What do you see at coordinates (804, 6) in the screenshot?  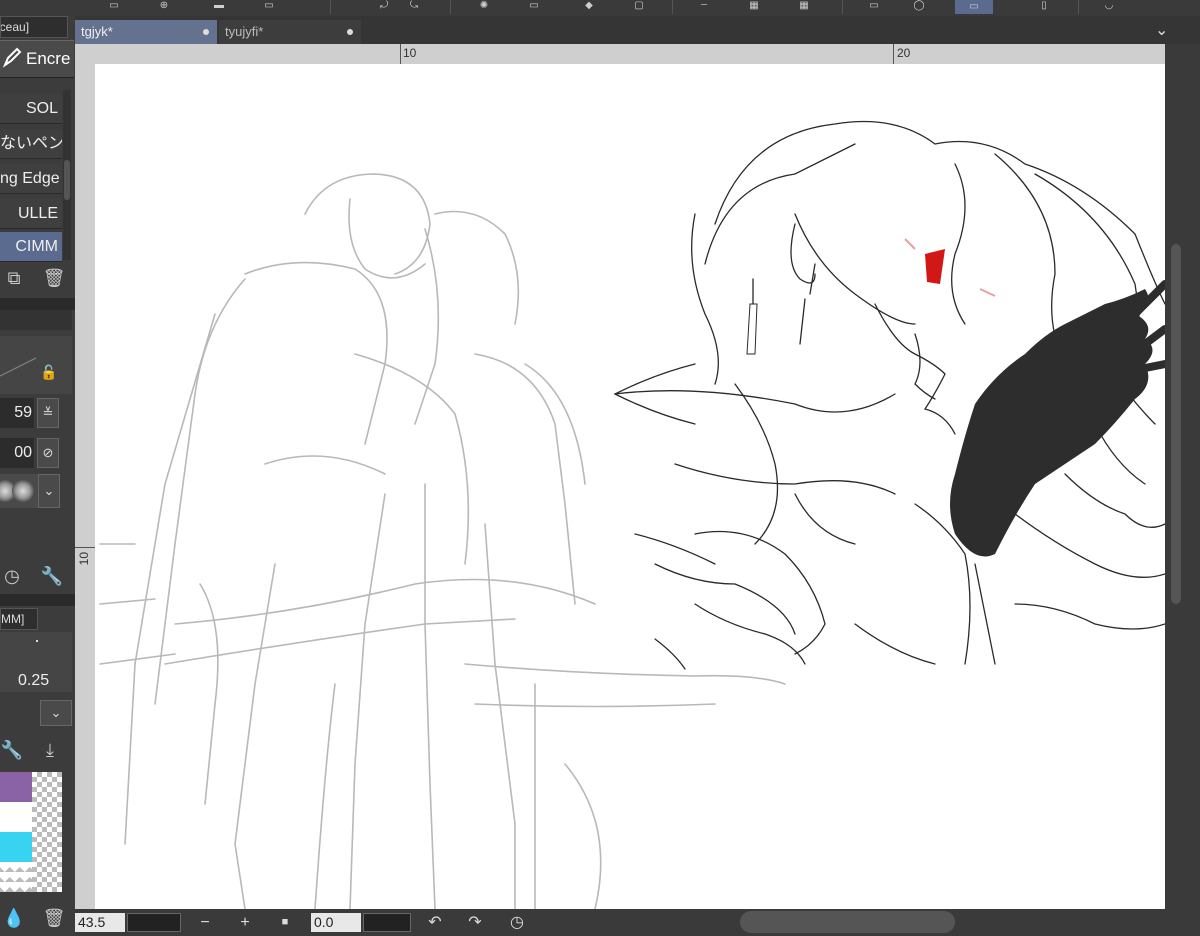 I see `guide-icon: ▦` at bounding box center [804, 6].